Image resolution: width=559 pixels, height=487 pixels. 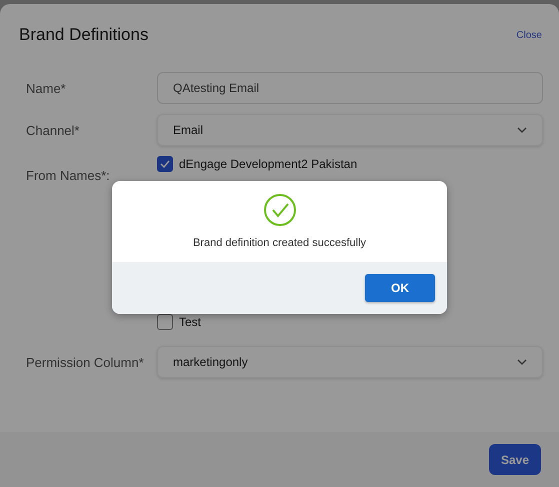 I want to click on field-label: From Names*:, so click(x=68, y=175).